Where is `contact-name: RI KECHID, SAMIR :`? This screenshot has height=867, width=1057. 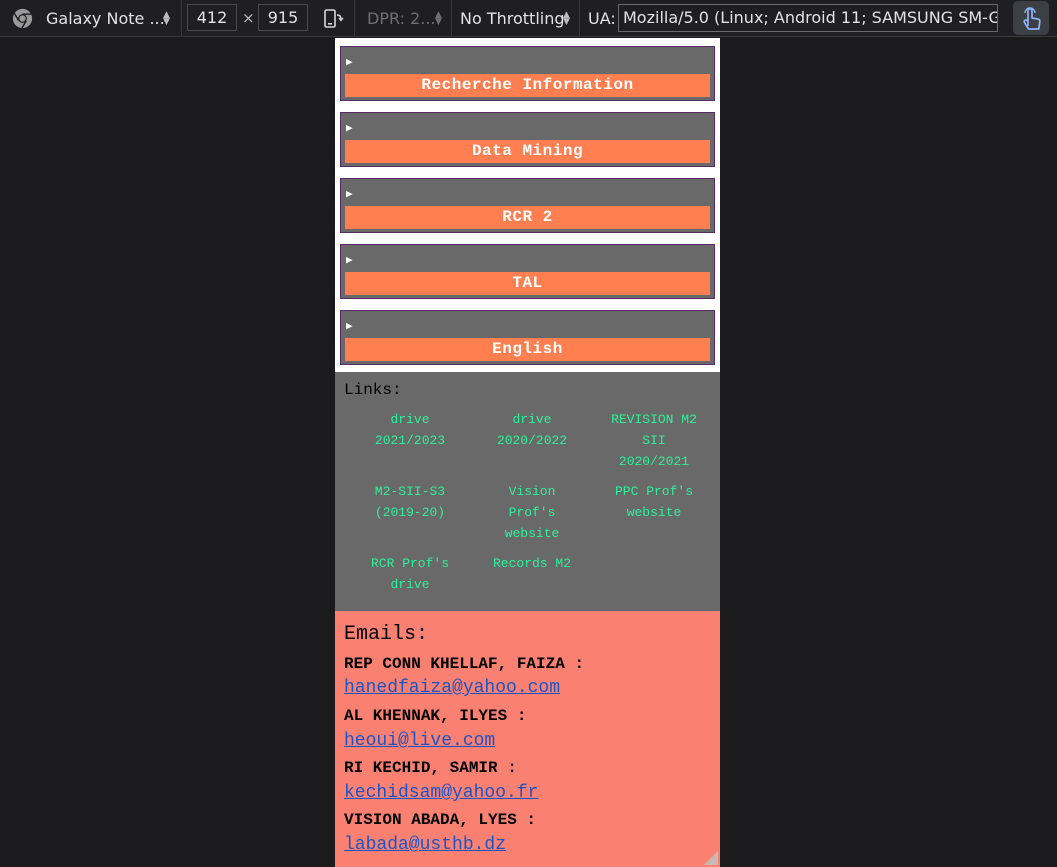
contact-name: RI KECHID, SAMIR : is located at coordinates (430, 768).